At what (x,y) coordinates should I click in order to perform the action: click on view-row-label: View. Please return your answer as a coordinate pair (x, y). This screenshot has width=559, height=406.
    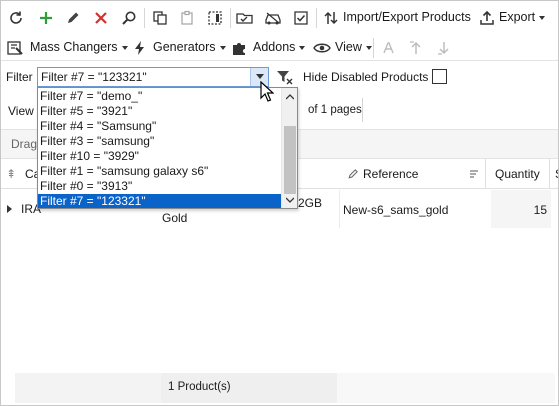
    Looking at the image, I should click on (21, 111).